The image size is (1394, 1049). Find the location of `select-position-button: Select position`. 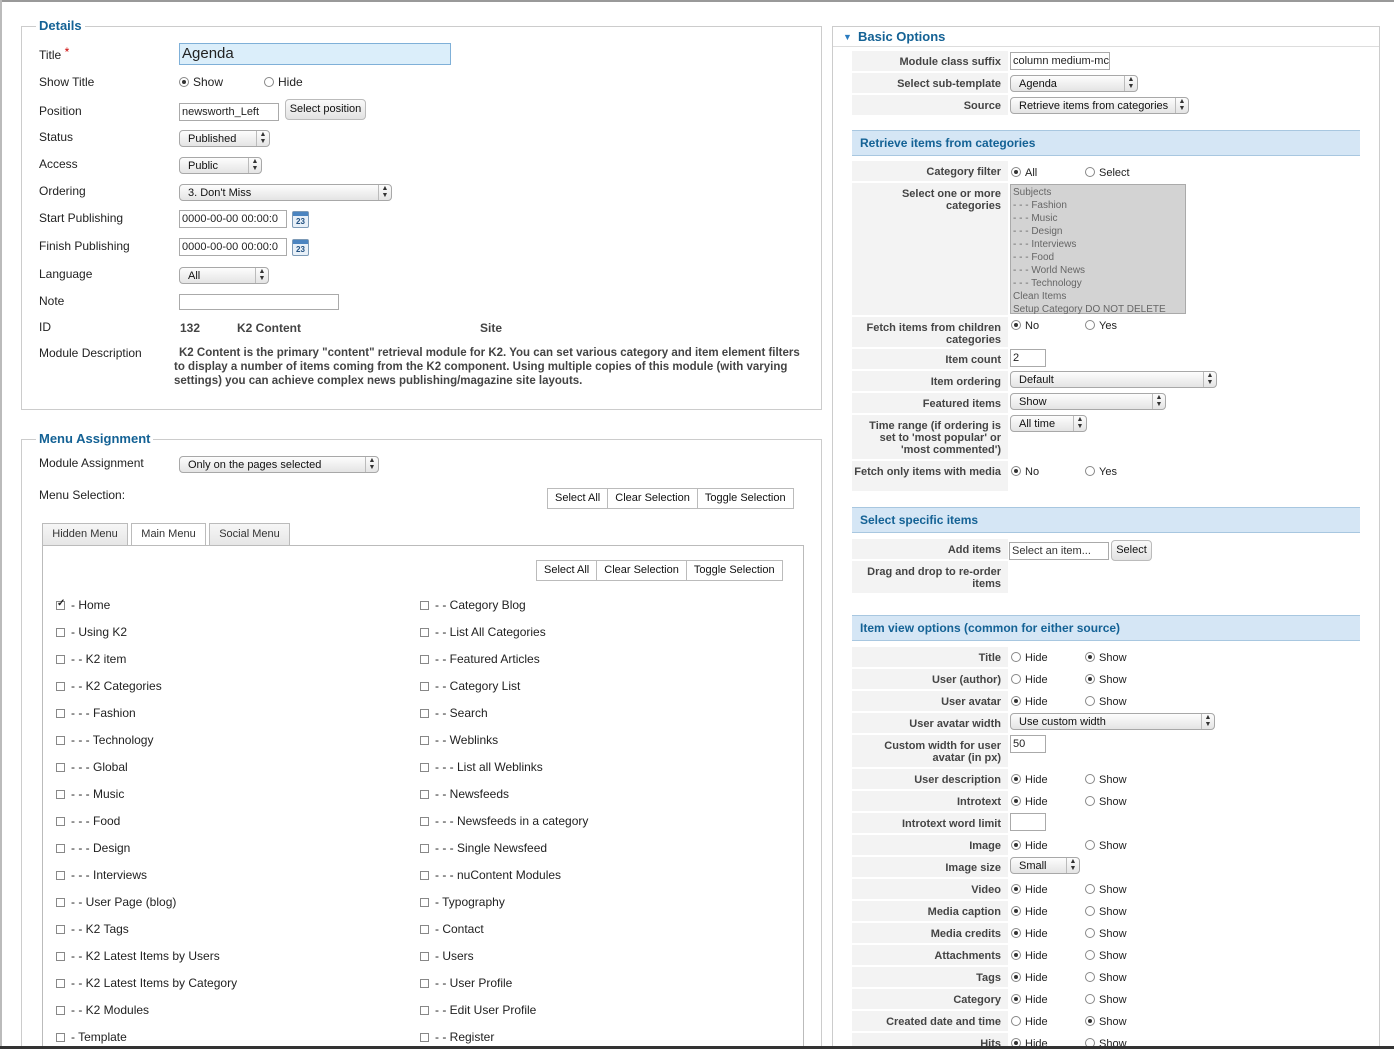

select-position-button: Select position is located at coordinates (325, 109).